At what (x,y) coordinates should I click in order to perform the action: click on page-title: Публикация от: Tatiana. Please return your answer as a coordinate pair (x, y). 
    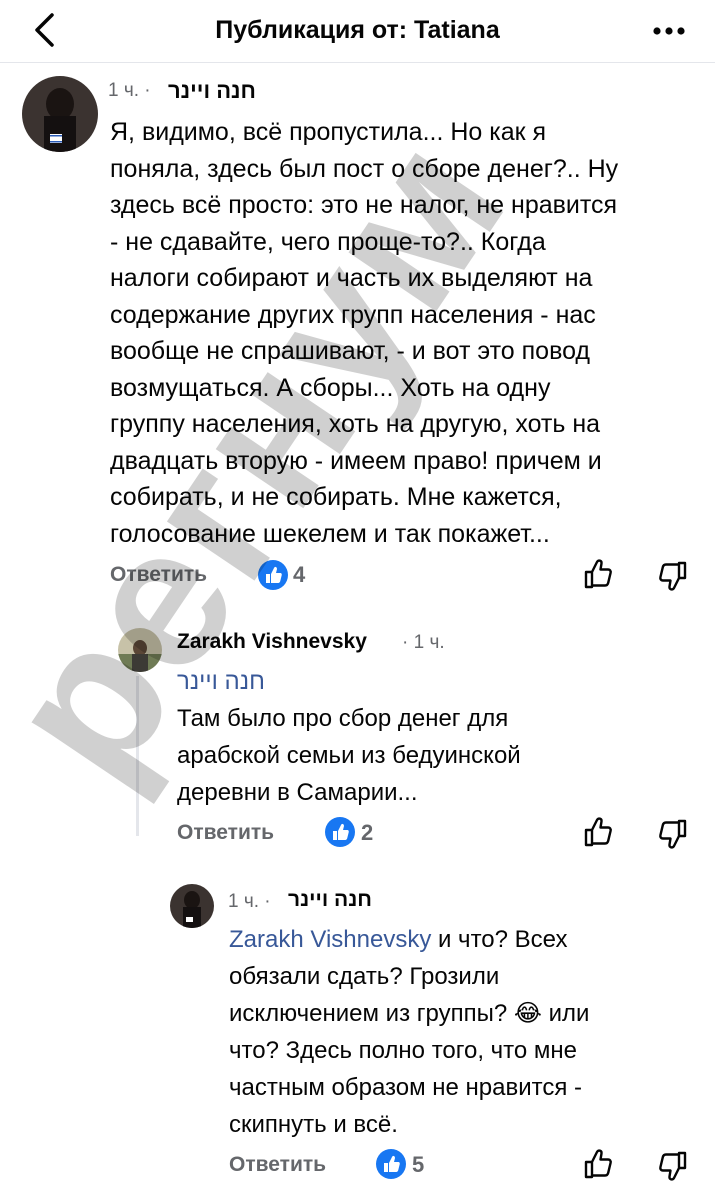
    Looking at the image, I should click on (357, 30).